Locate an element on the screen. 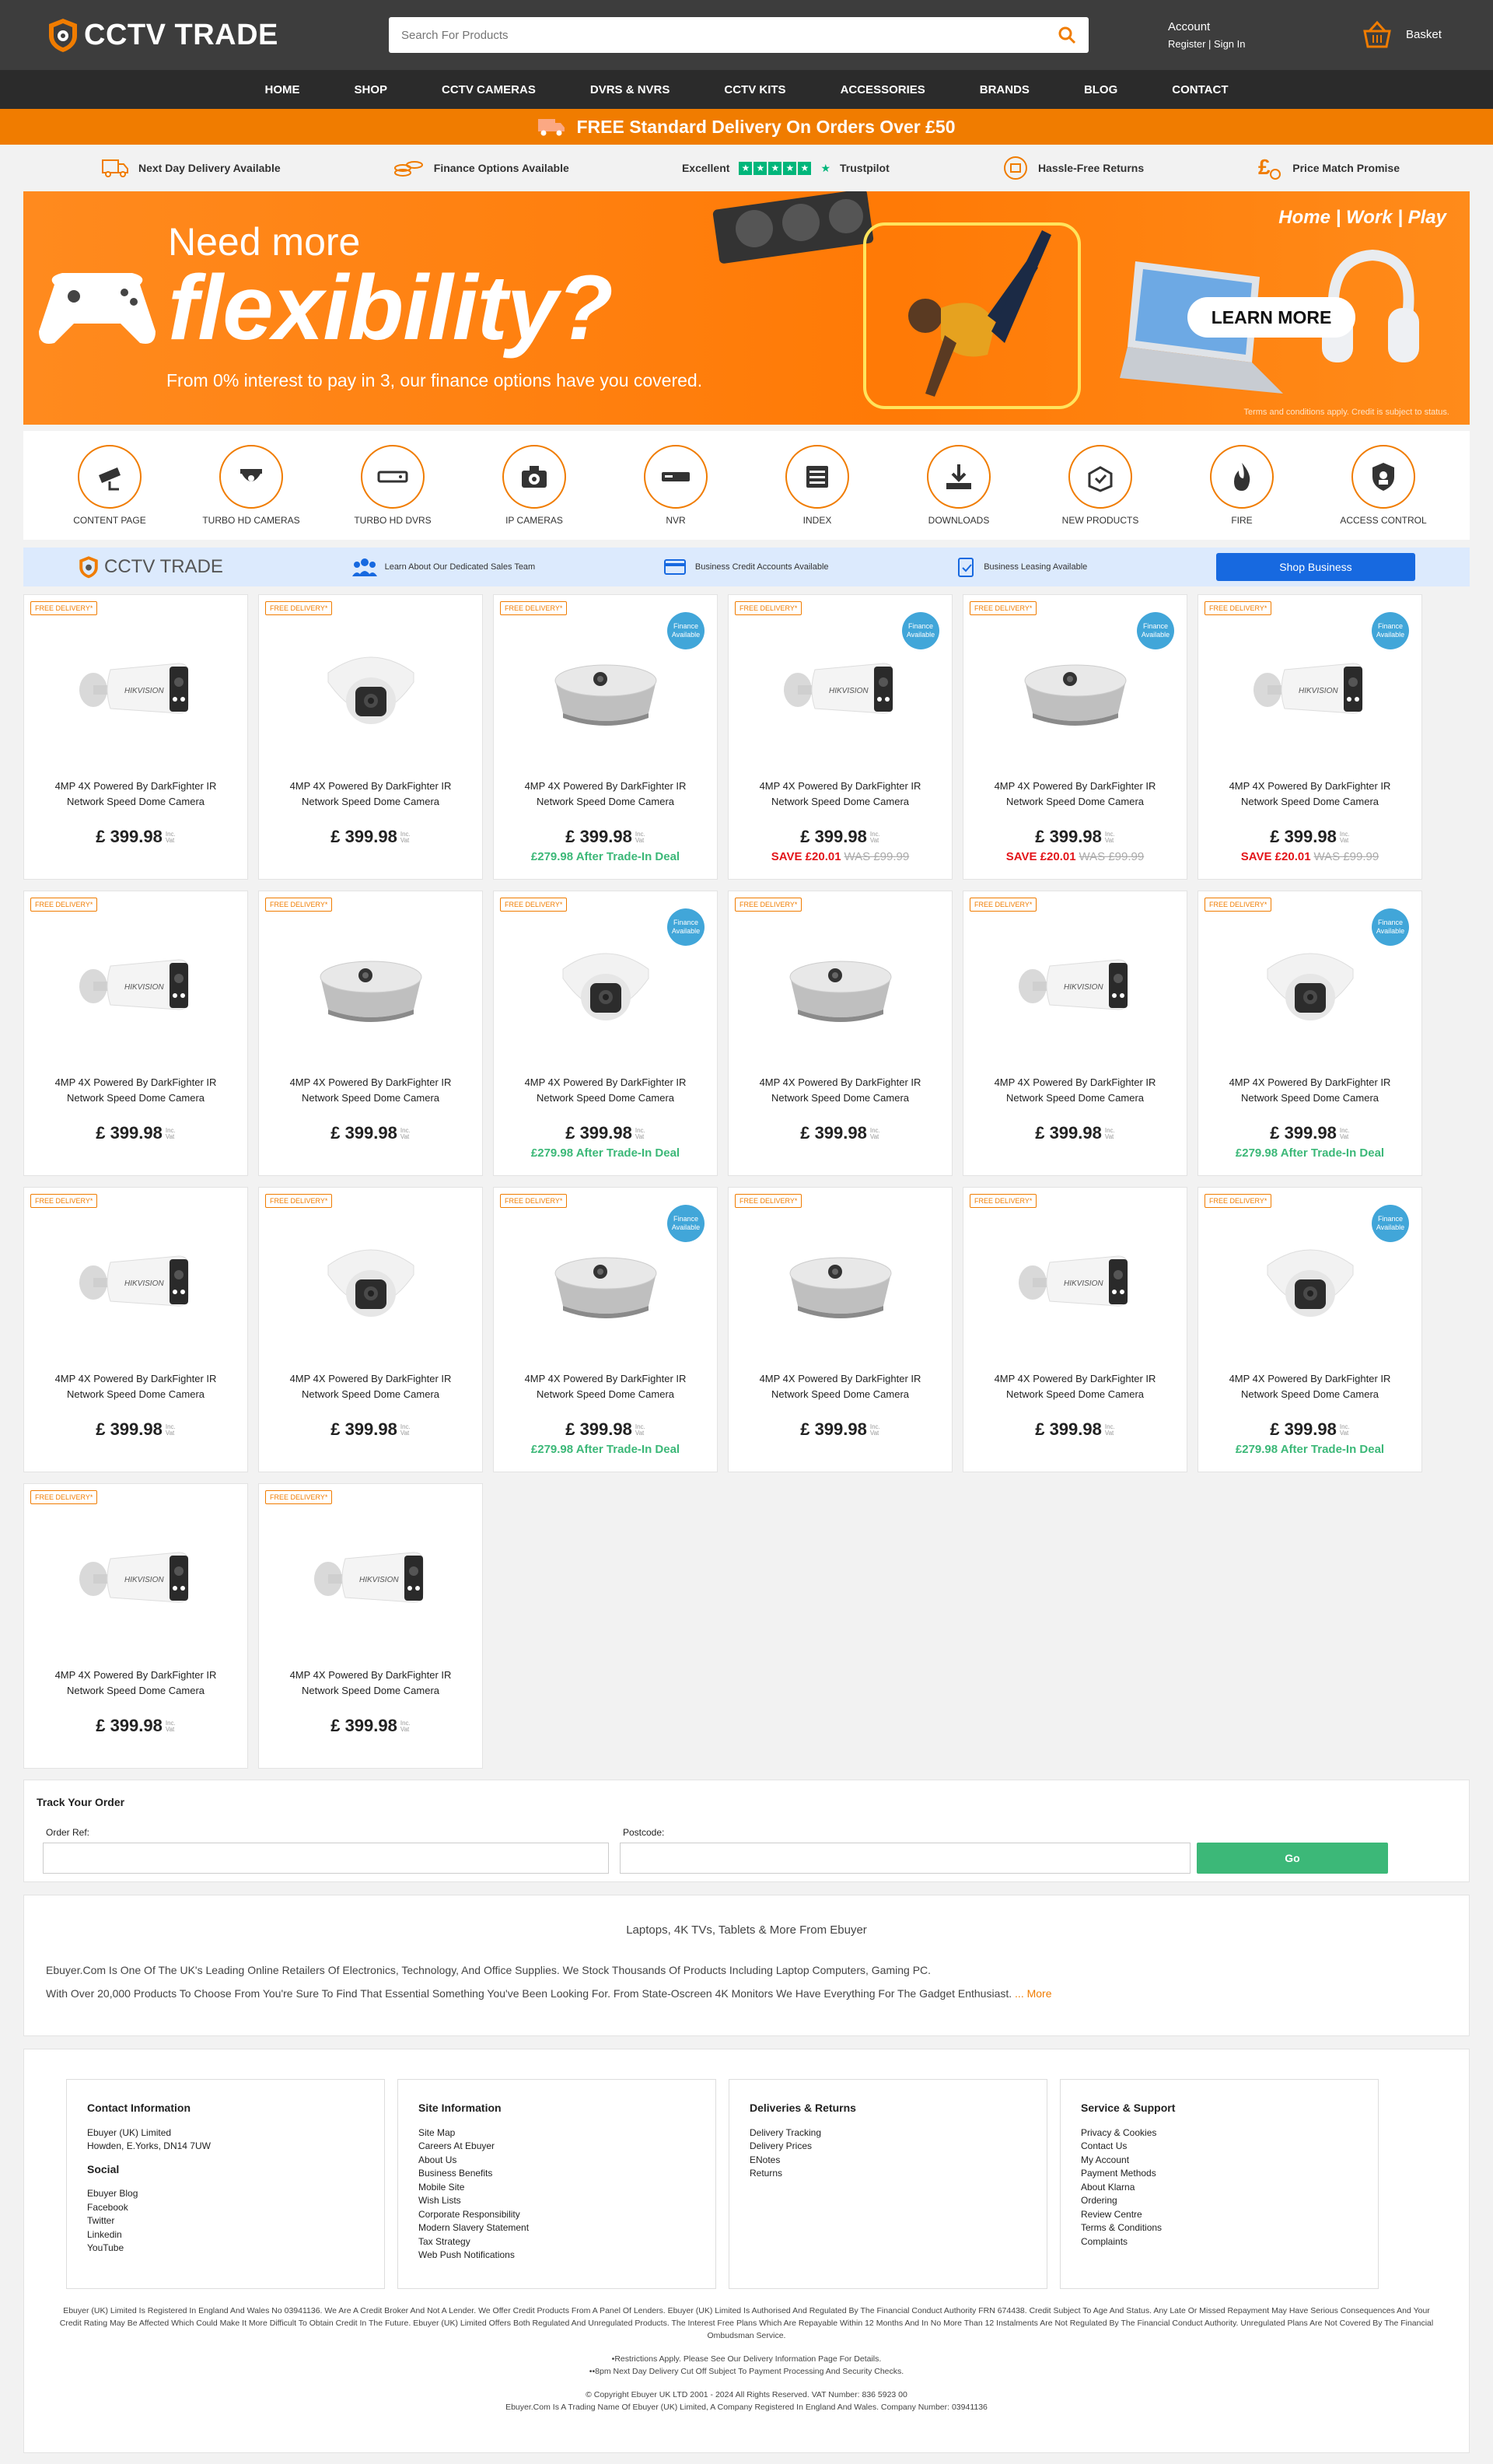 Image resolution: width=1493 pixels, height=2464 pixels. category-nvr: NVR is located at coordinates (675, 486).